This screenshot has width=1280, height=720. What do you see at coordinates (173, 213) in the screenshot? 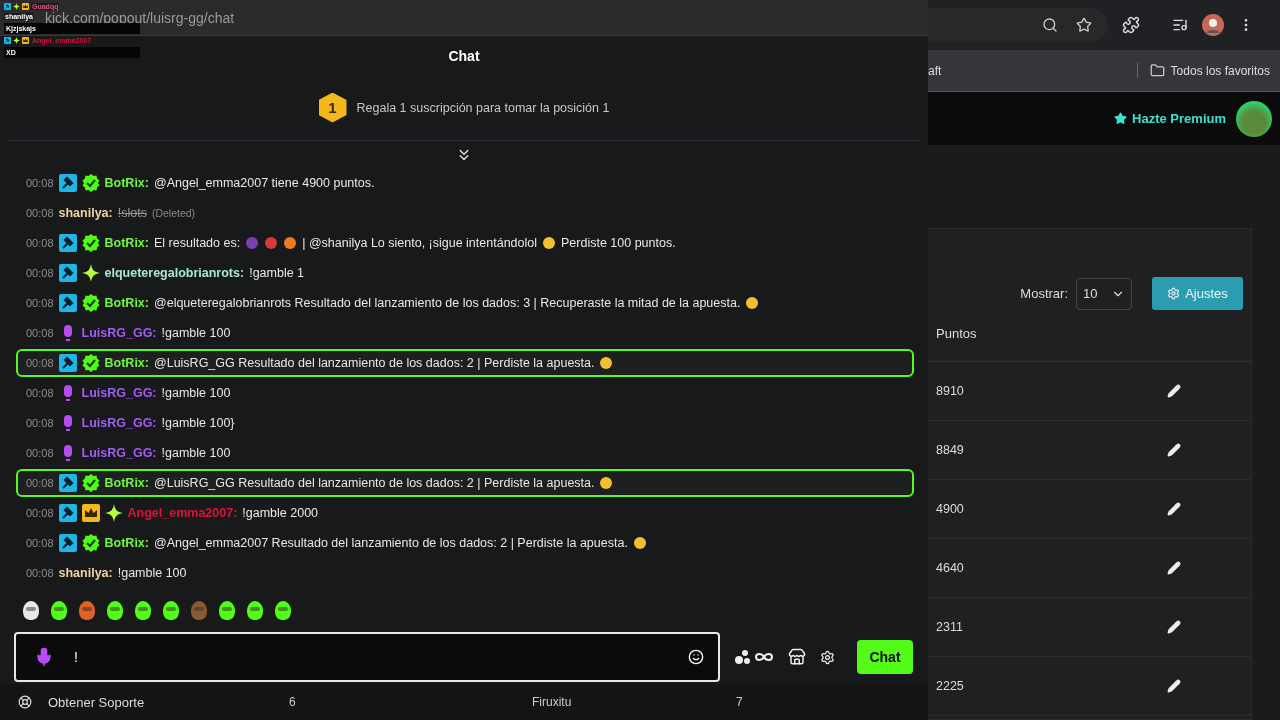
I see `deleted-label: (Deleted)` at bounding box center [173, 213].